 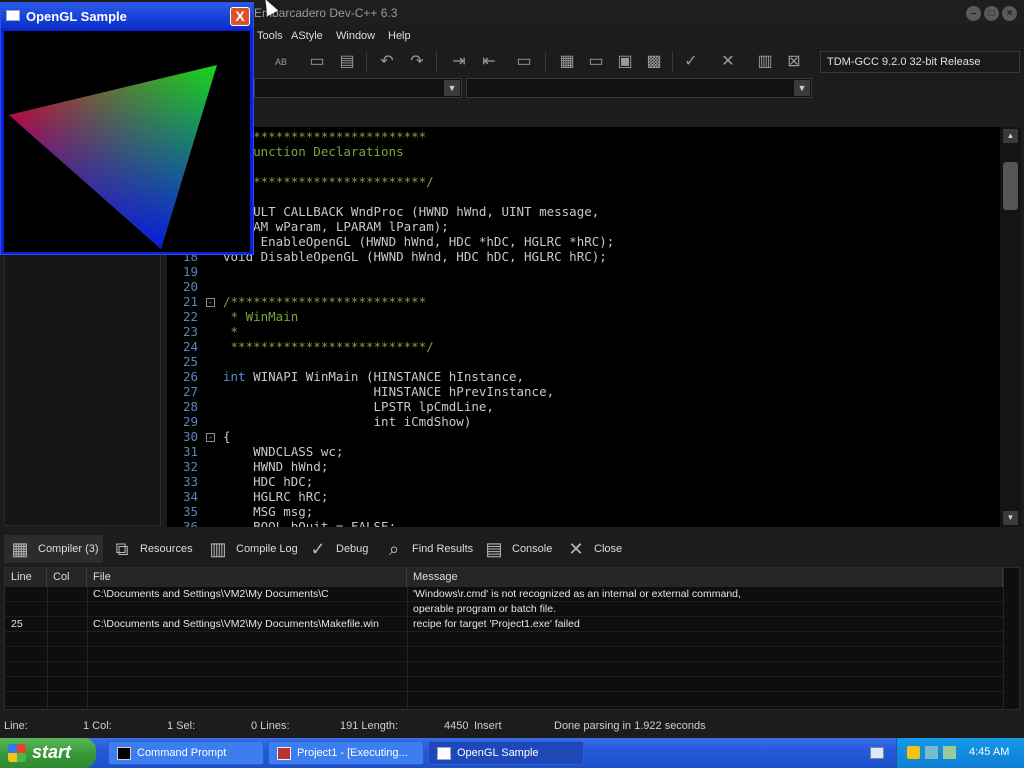 What do you see at coordinates (654, 62) in the screenshot?
I see `tiles-icon: ▩` at bounding box center [654, 62].